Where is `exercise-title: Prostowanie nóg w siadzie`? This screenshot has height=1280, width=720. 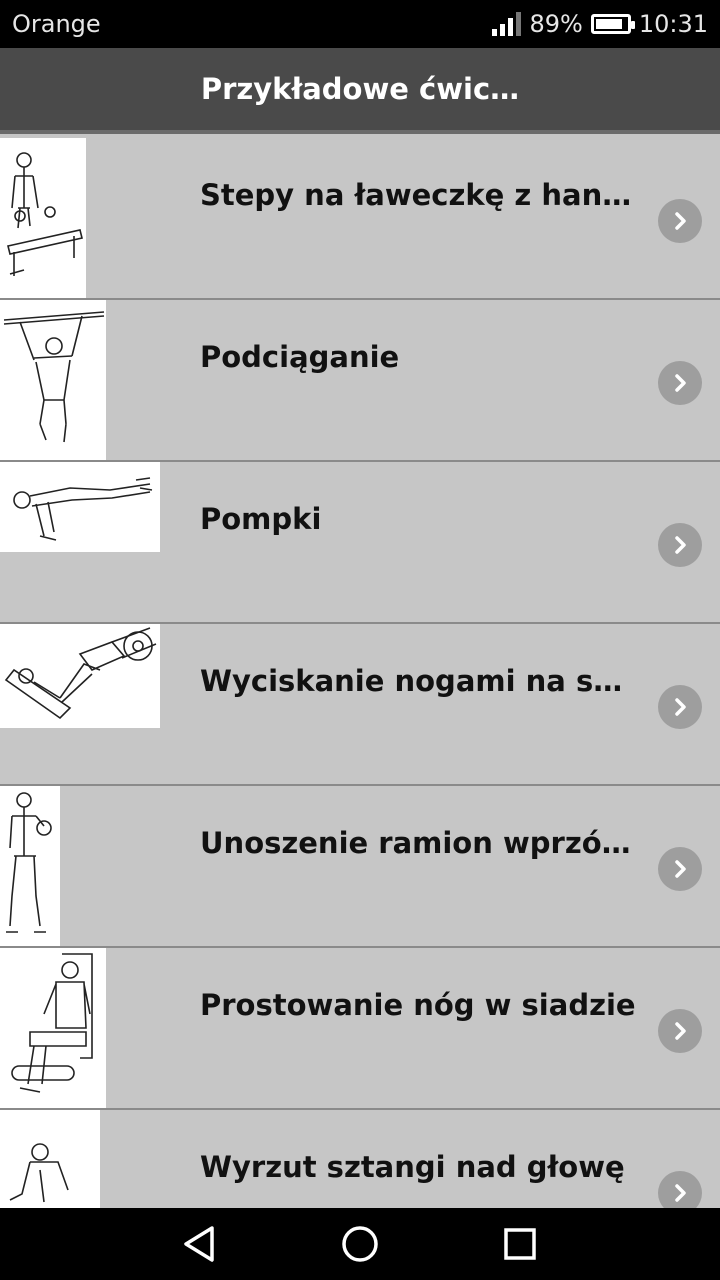 exercise-title: Prostowanie nóg w siadzie is located at coordinates (418, 1005).